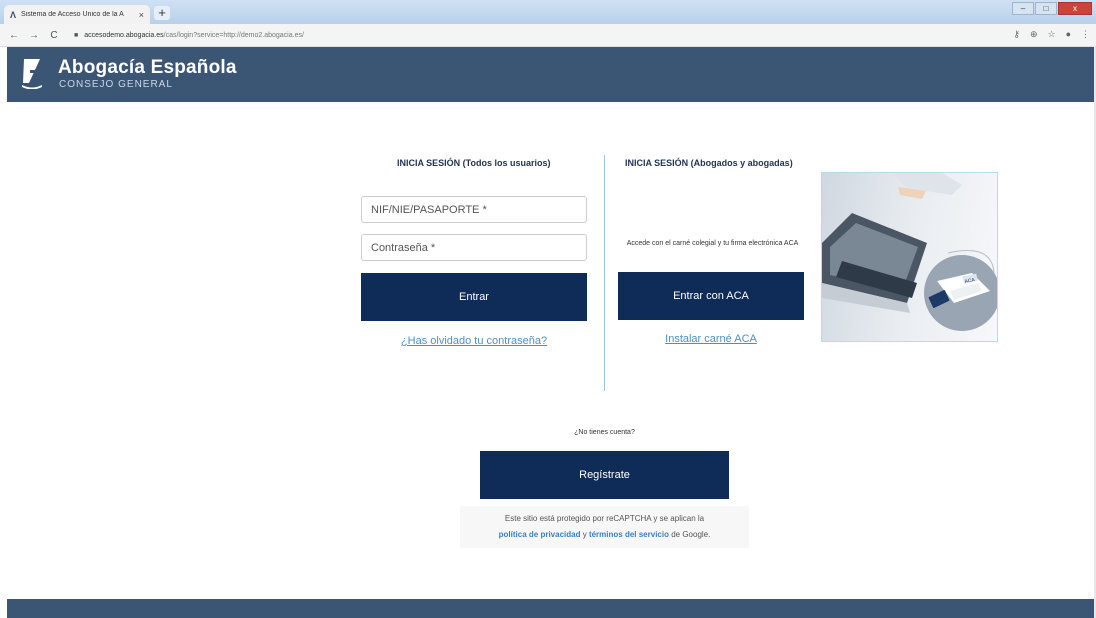  I want to click on password-input, so click(474, 247).